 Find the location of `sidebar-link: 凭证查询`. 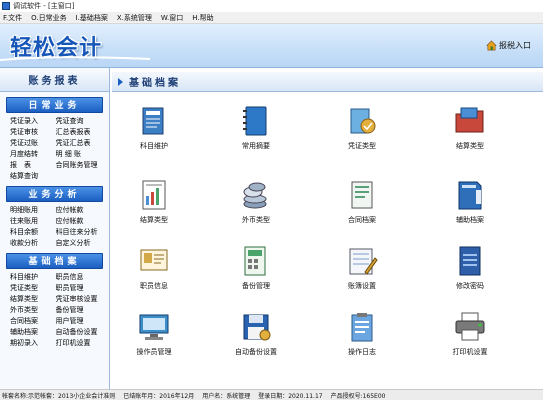

sidebar-link: 凭证查询 is located at coordinates (79, 121).